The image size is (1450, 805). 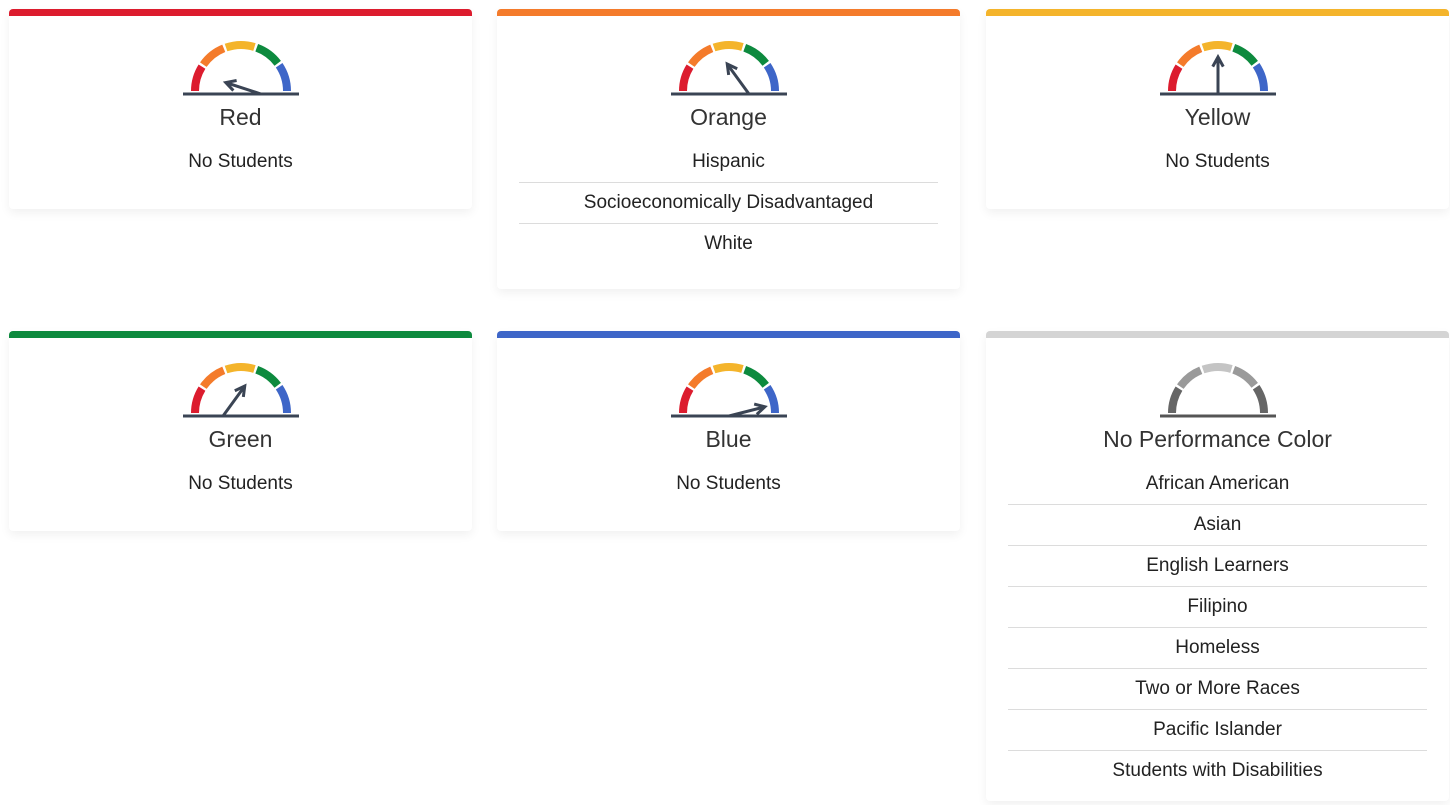 What do you see at coordinates (1217, 647) in the screenshot?
I see `student-group-item: Homeless` at bounding box center [1217, 647].